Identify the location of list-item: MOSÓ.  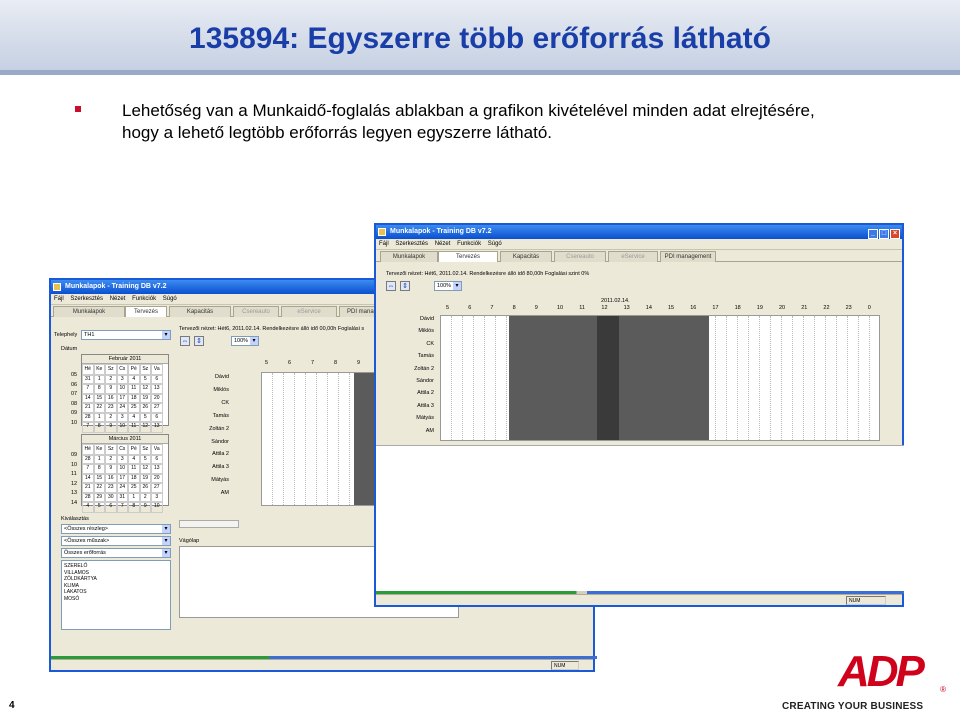
(116, 599).